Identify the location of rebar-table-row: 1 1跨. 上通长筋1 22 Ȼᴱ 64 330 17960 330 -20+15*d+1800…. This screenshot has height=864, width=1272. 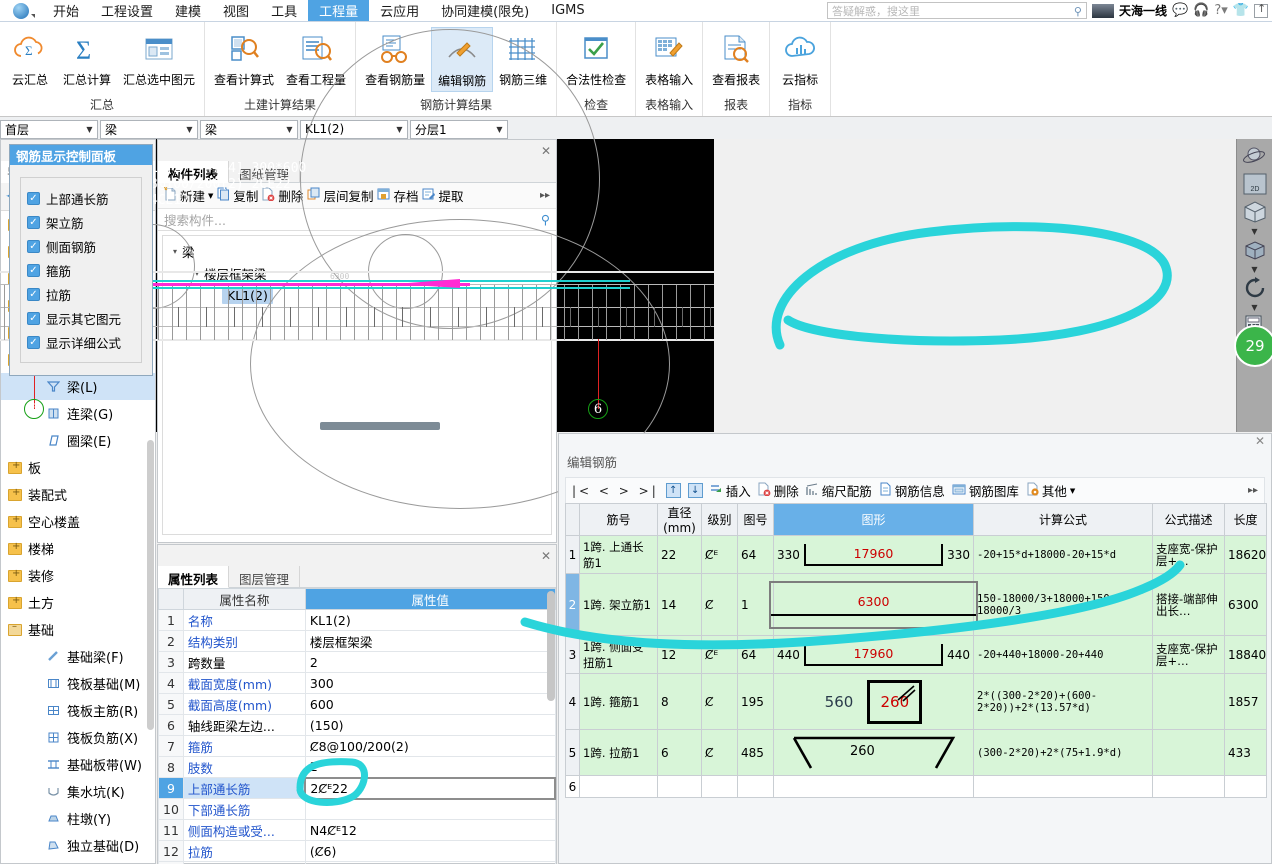
(916, 554).